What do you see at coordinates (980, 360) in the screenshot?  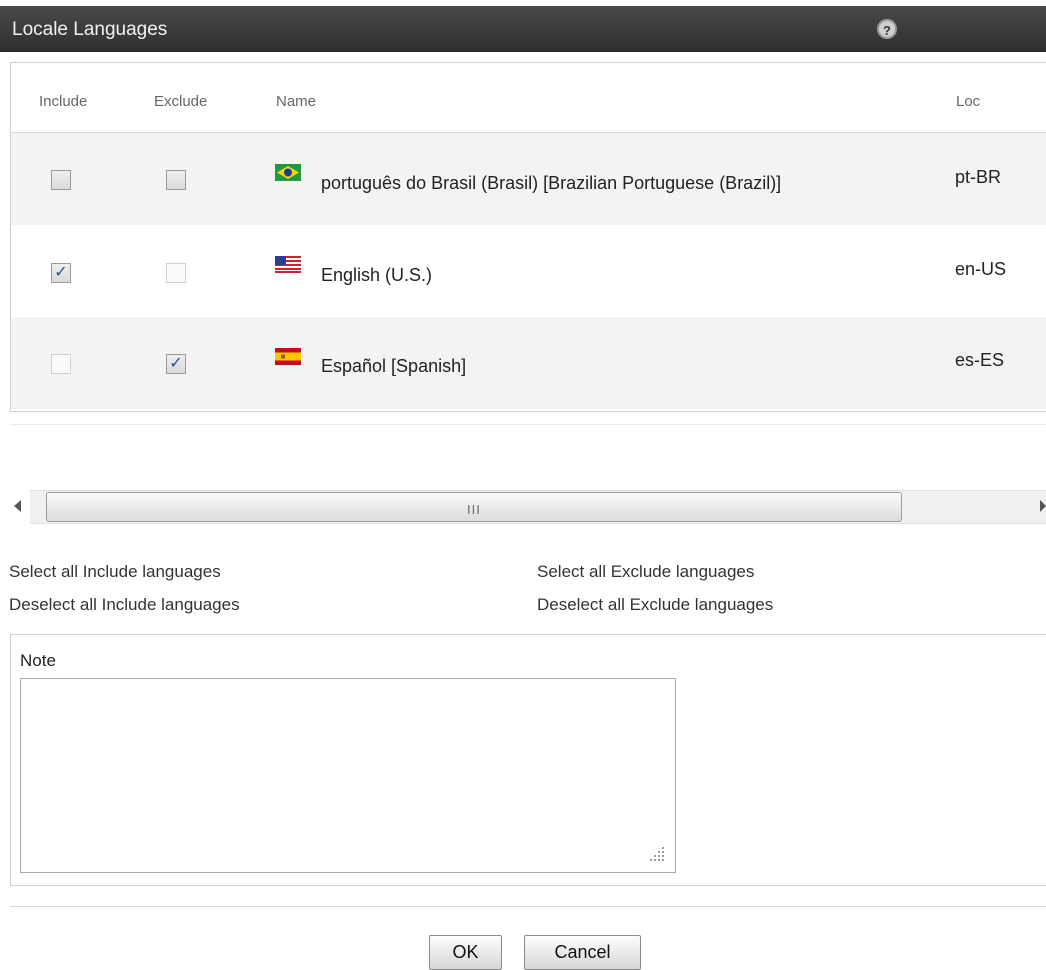 I see `language-loc: es-ES` at bounding box center [980, 360].